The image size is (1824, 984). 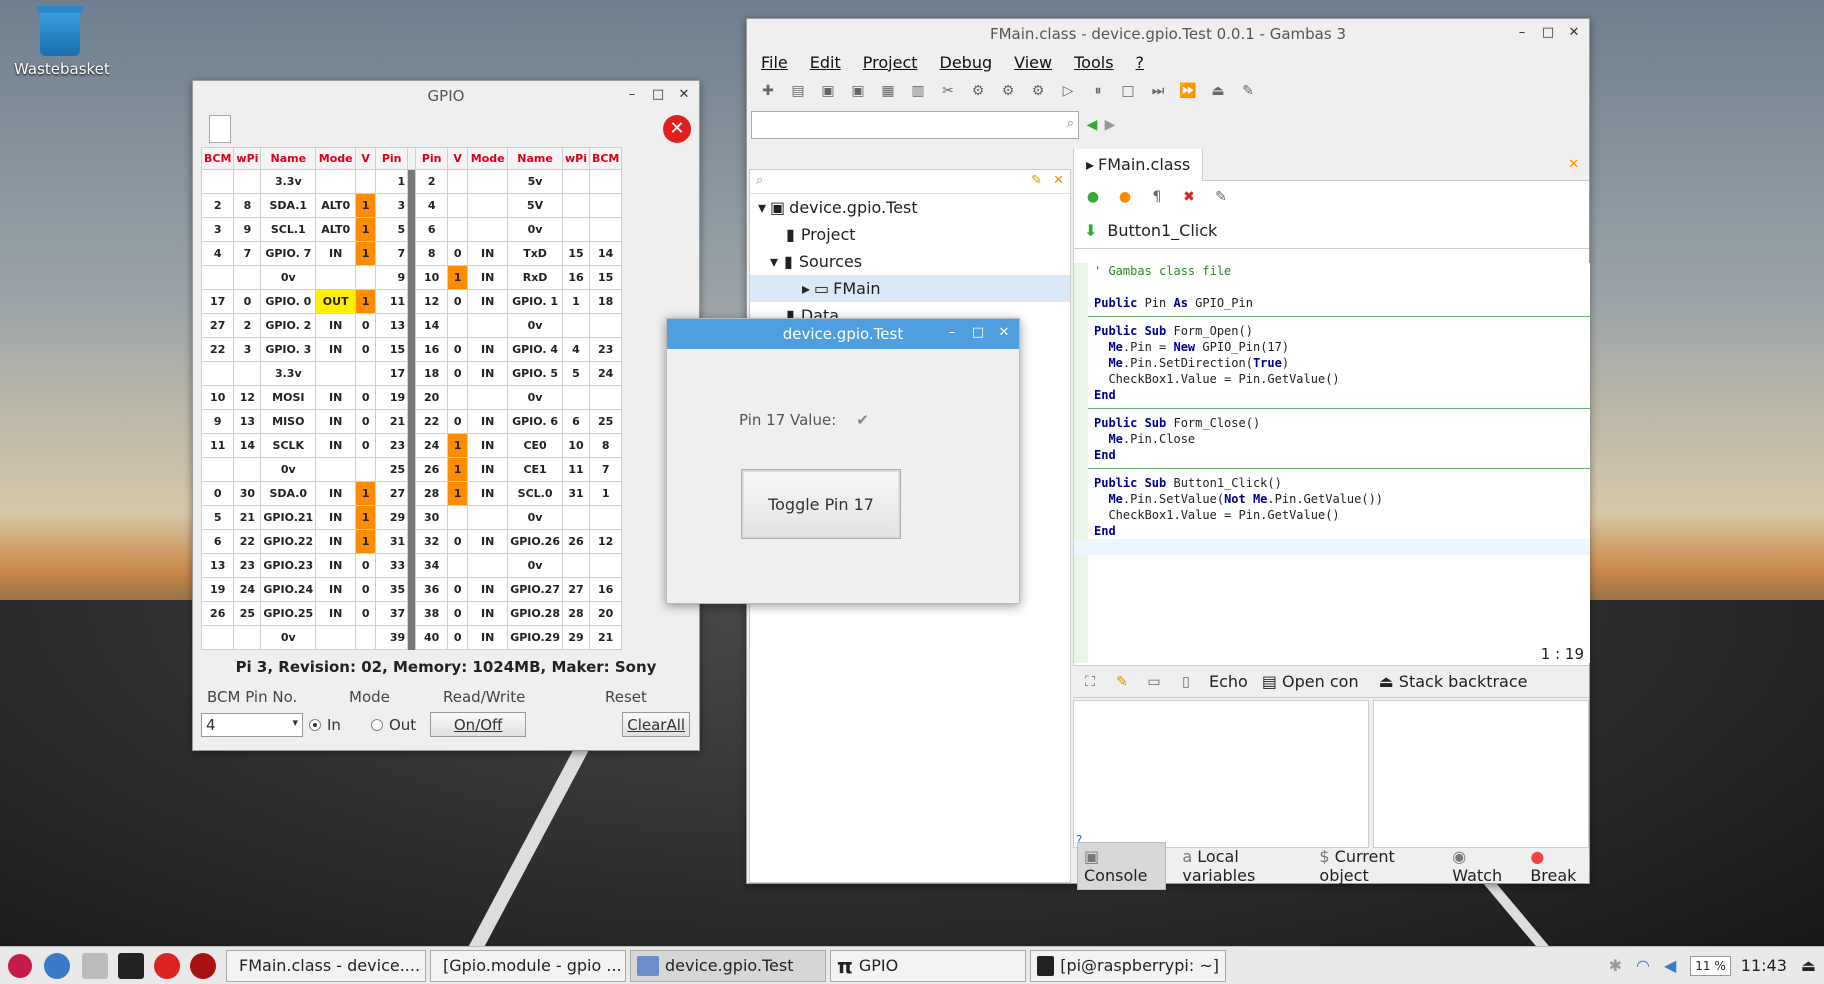 What do you see at coordinates (1559, 866) in the screenshot?
I see `tab-break: ● Break` at bounding box center [1559, 866].